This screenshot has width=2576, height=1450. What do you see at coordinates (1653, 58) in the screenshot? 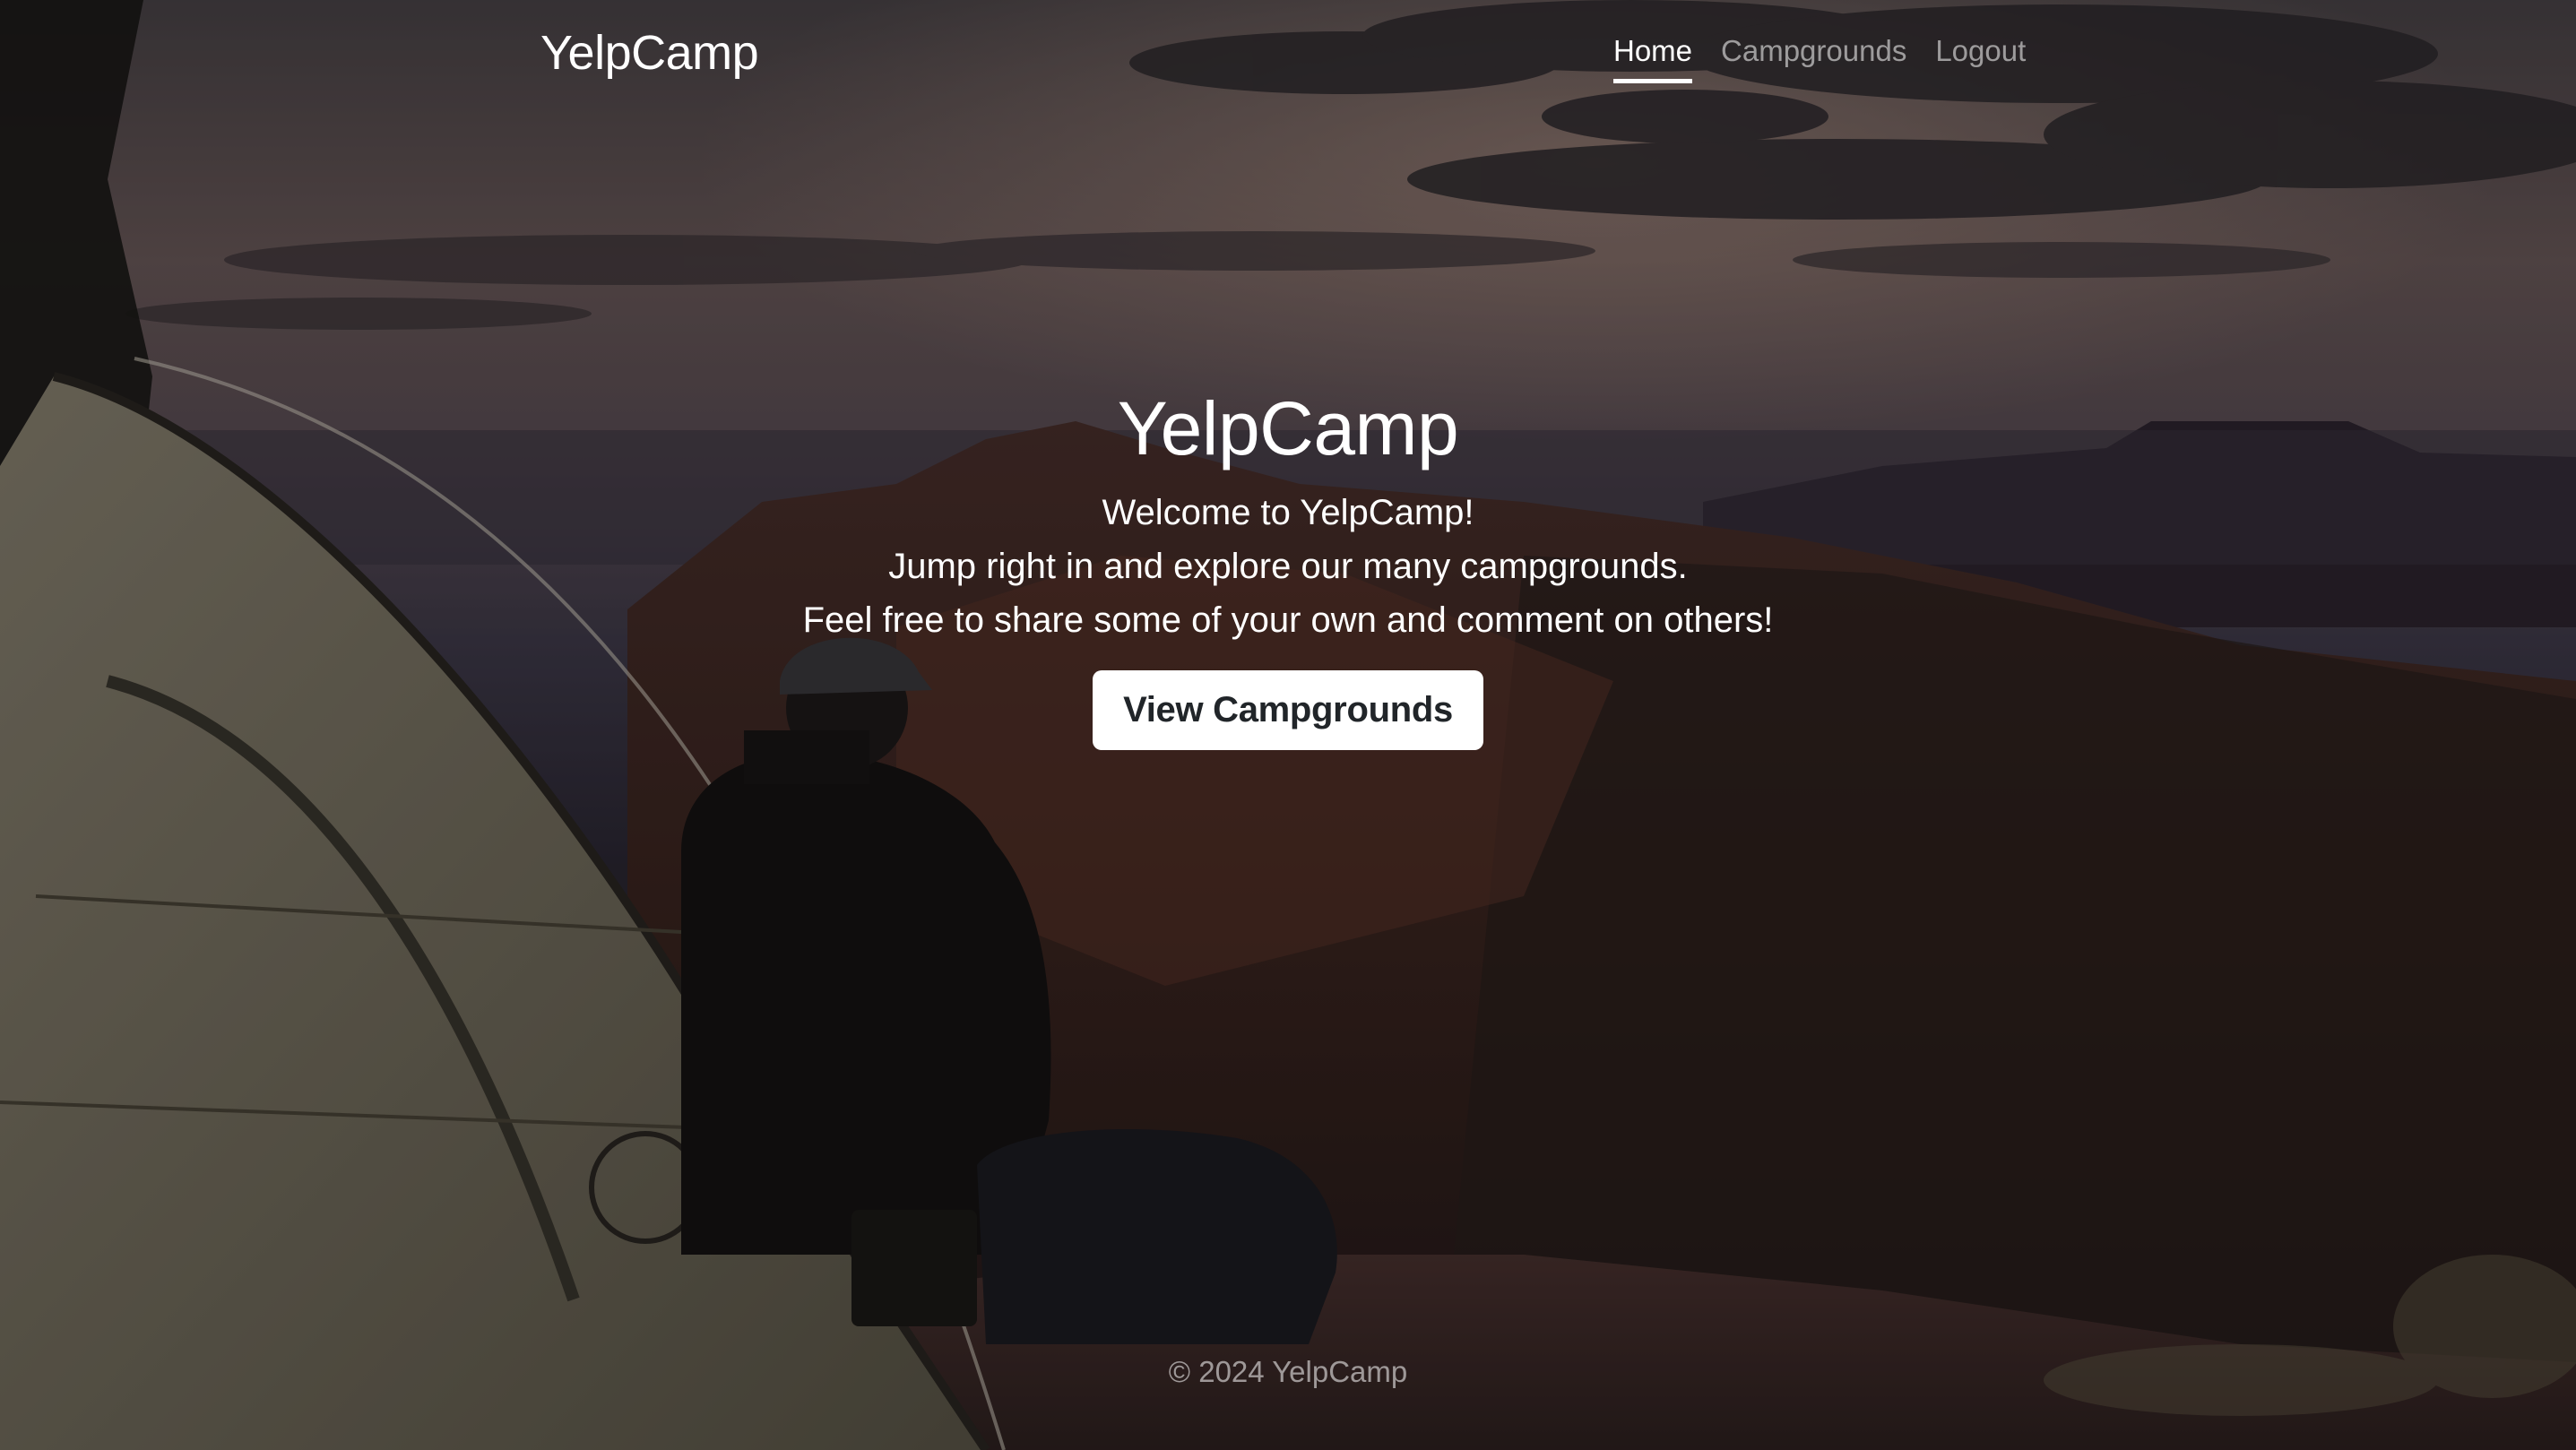
I see `nav-link-home: Home` at bounding box center [1653, 58].